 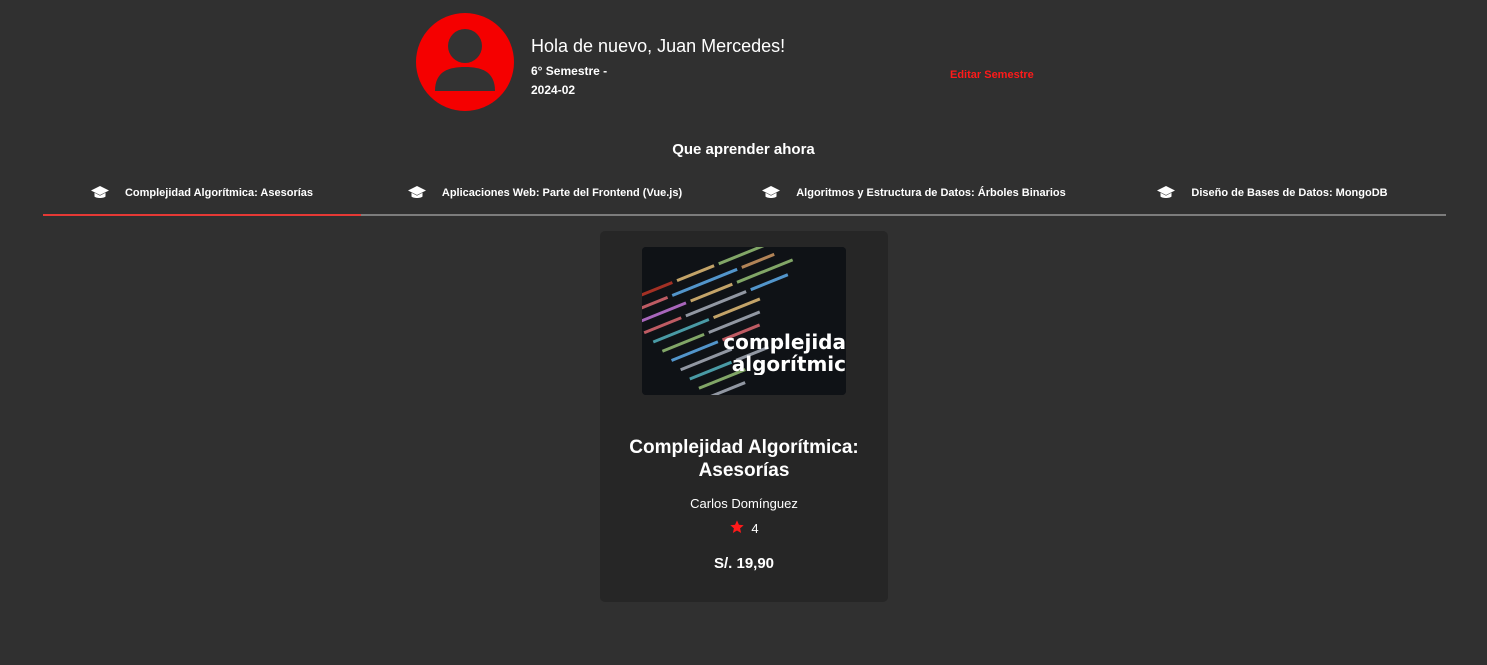 I want to click on tab-bases-de-datos: Diseño de Bases de Datos: MongoDB, so click(x=1272, y=193).